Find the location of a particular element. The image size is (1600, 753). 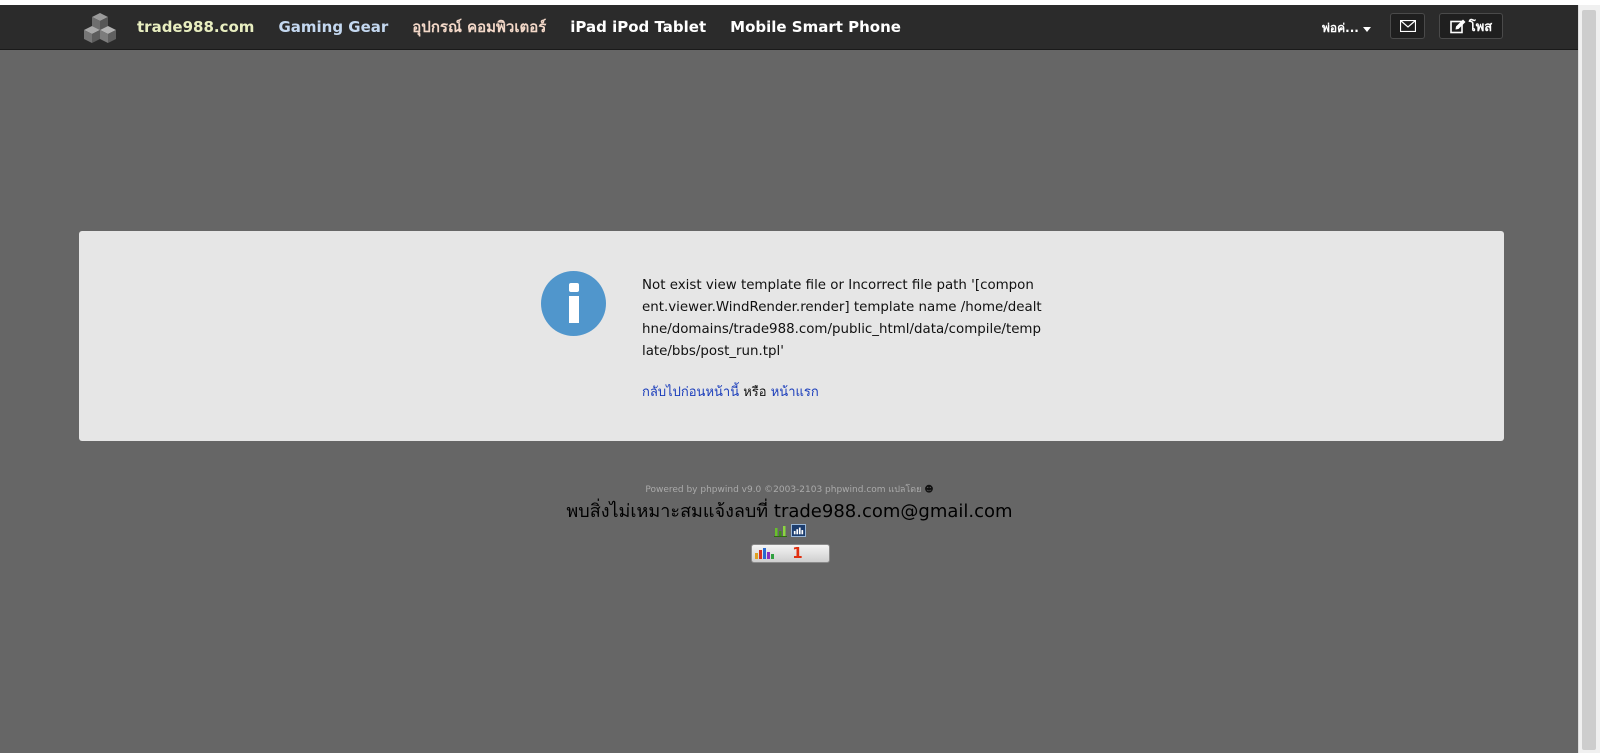

bar-chart-icon is located at coordinates (780, 530).